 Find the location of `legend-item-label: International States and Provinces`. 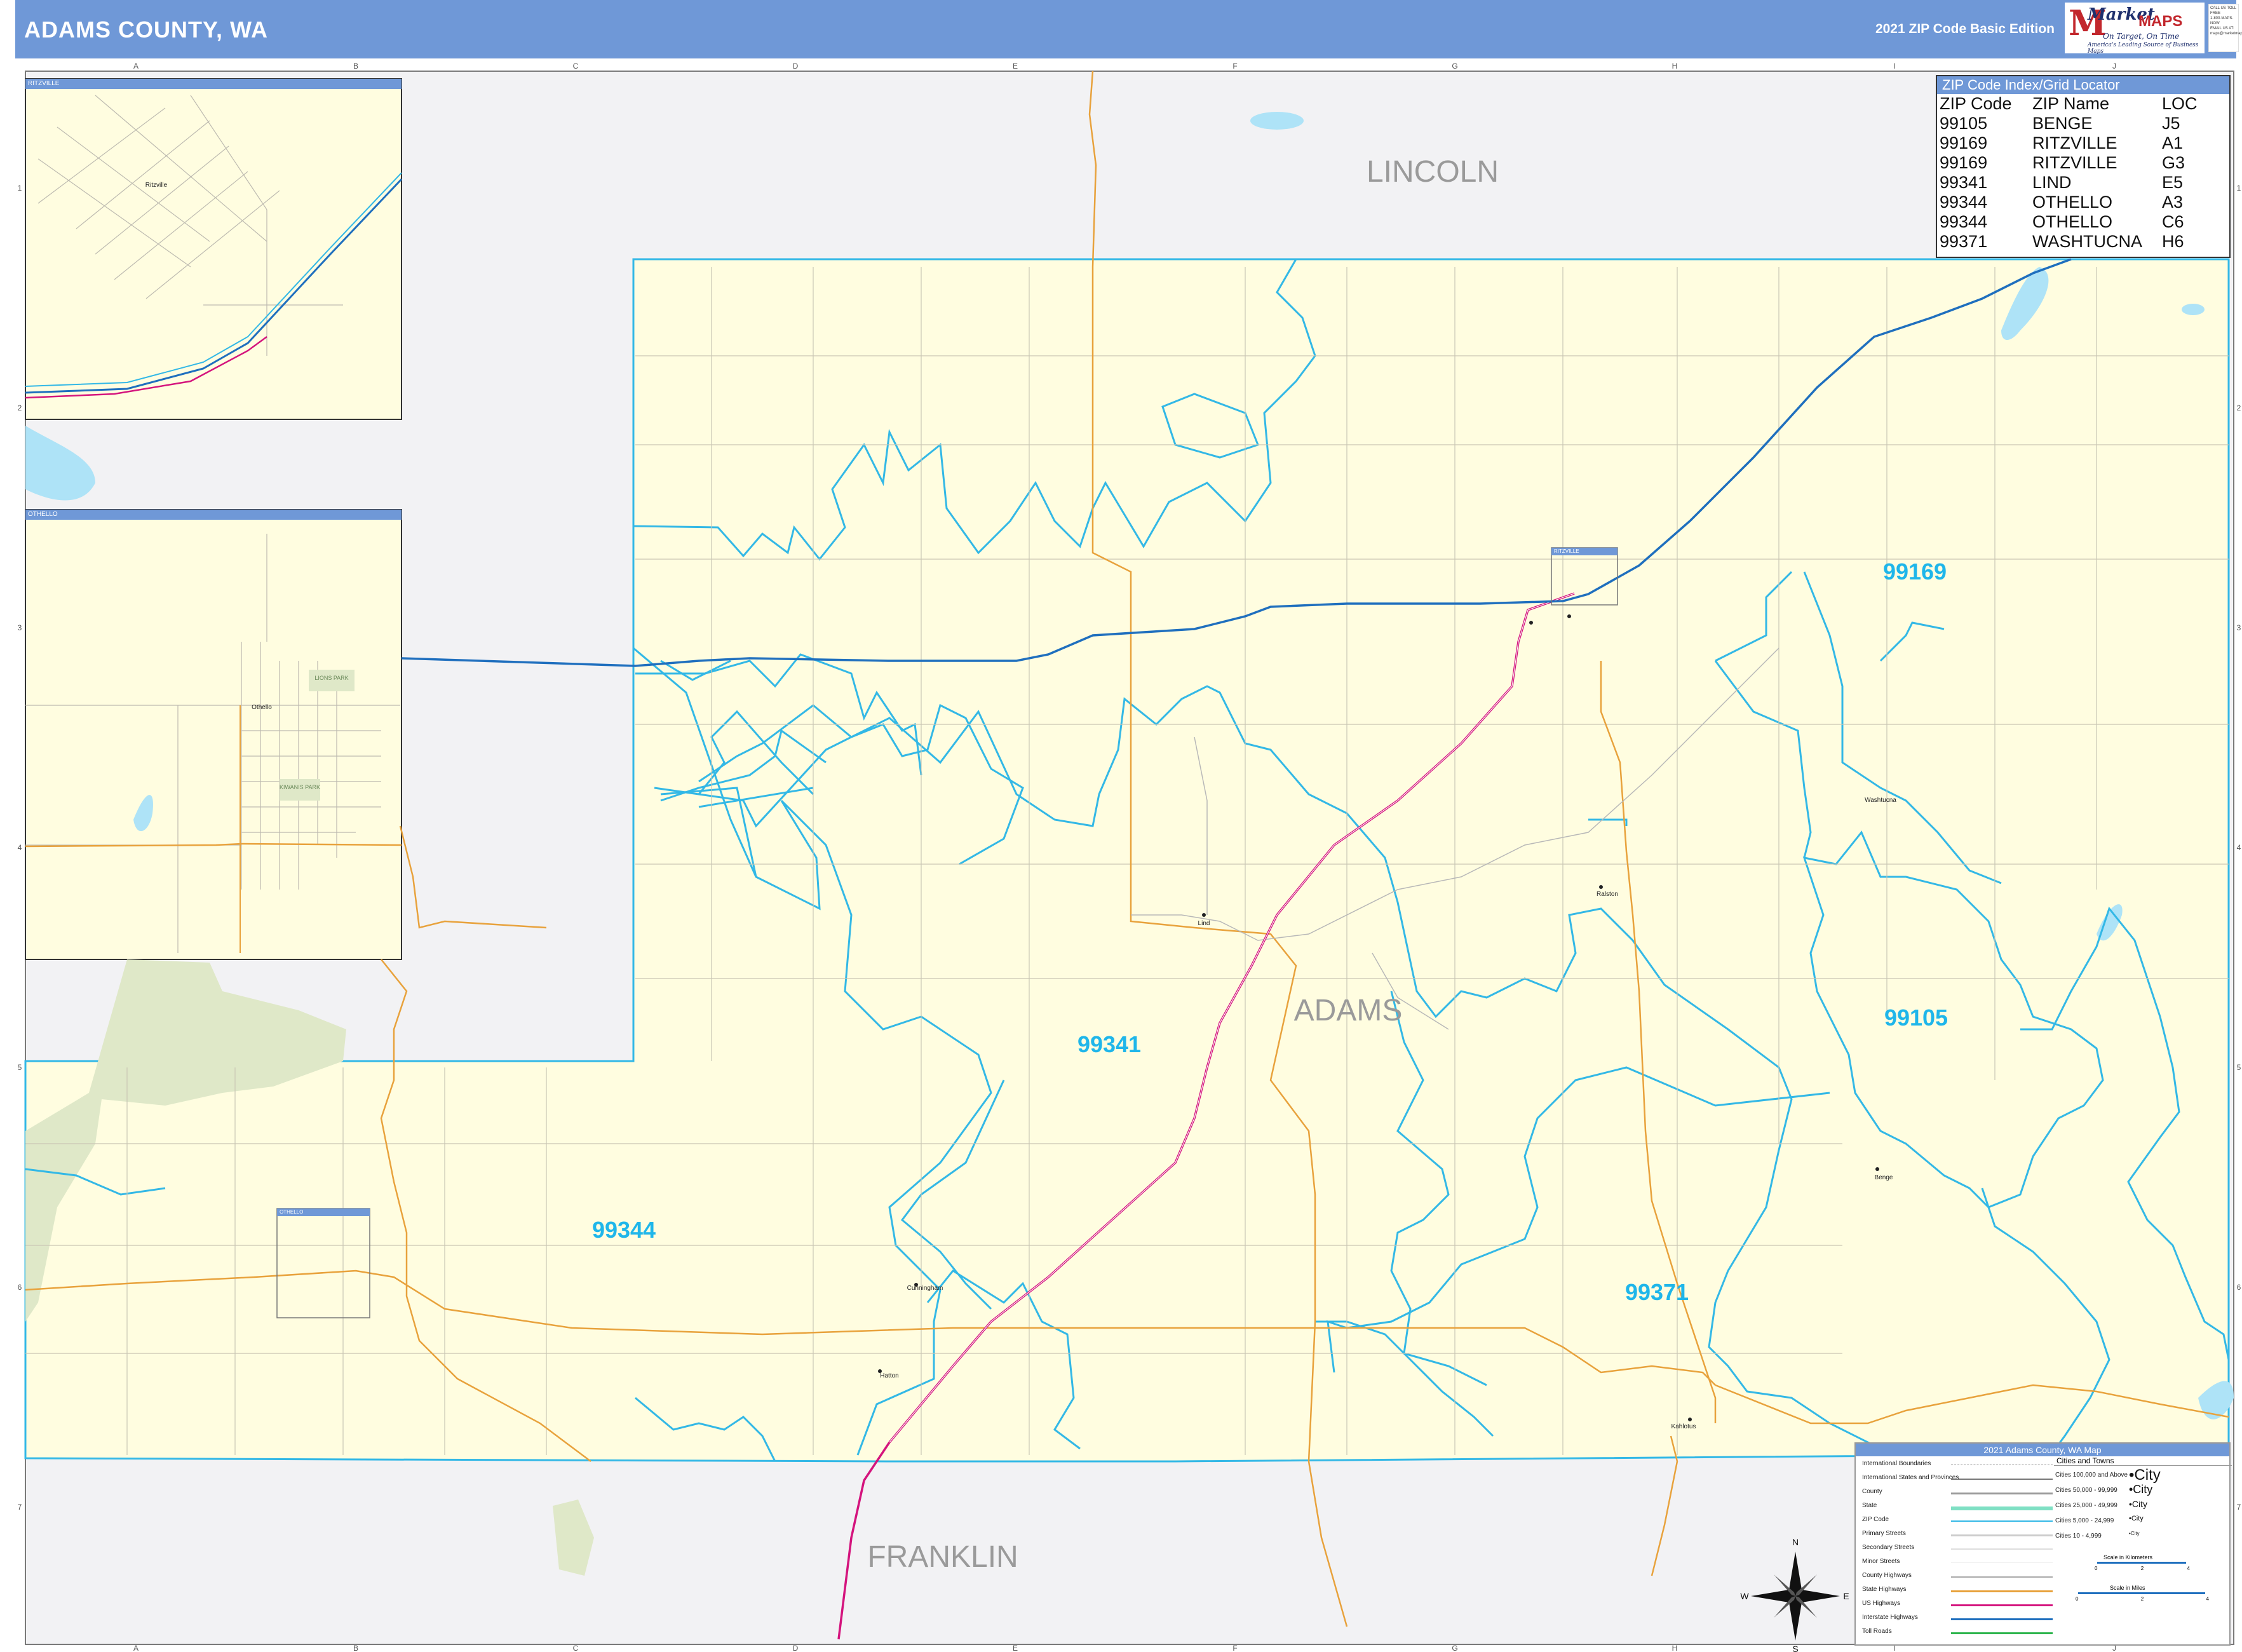

legend-item-label: International States and Provinces is located at coordinates (1910, 1477).